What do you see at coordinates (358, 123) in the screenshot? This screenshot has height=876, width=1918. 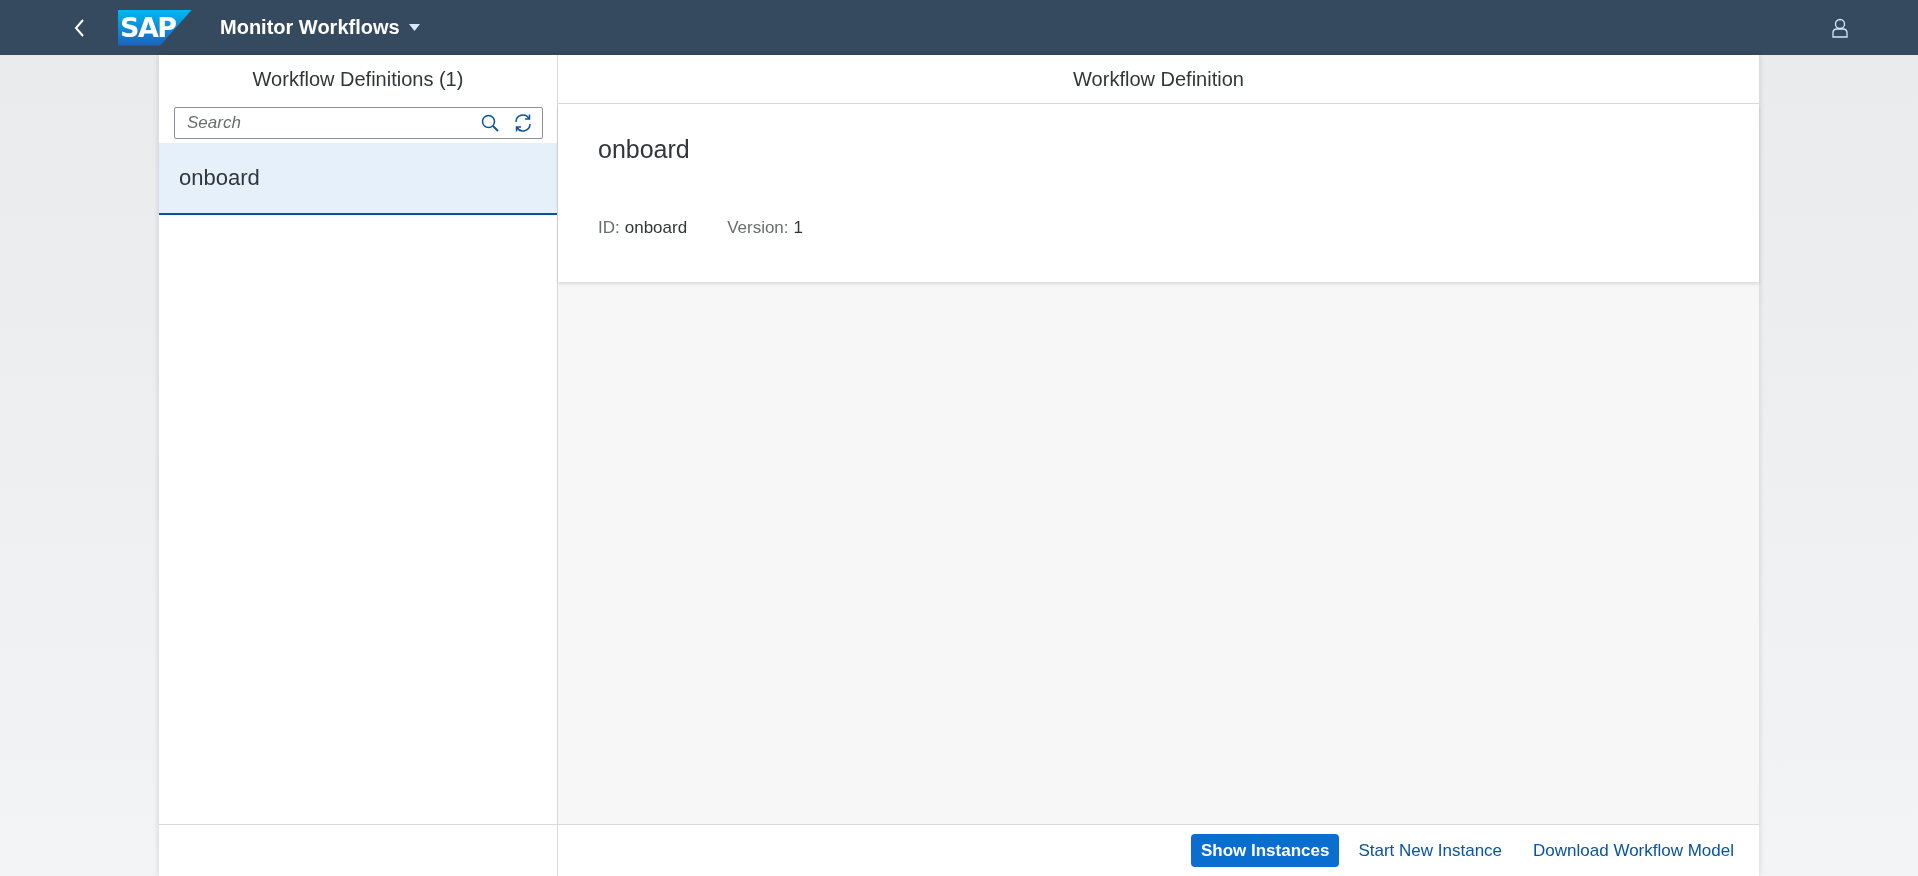 I see `search-field: Search` at bounding box center [358, 123].